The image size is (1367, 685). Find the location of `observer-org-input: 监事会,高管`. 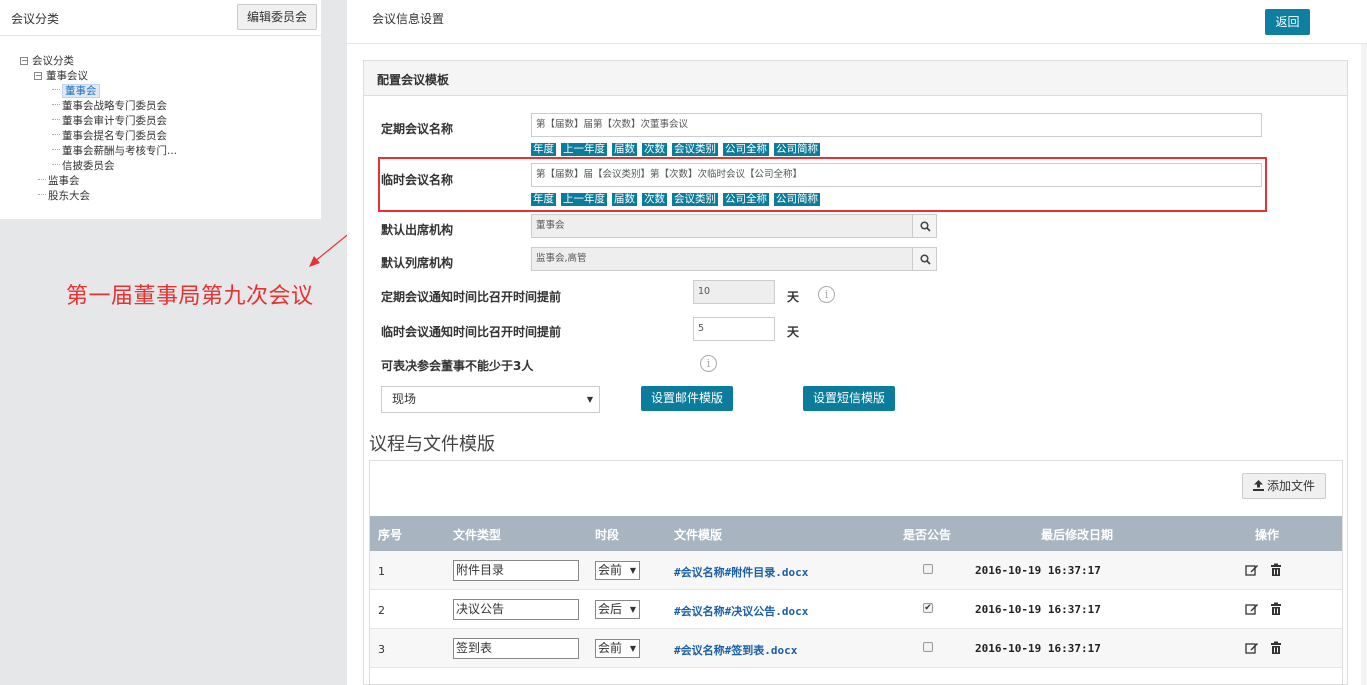

observer-org-input: 监事会,高管 is located at coordinates (722, 259).